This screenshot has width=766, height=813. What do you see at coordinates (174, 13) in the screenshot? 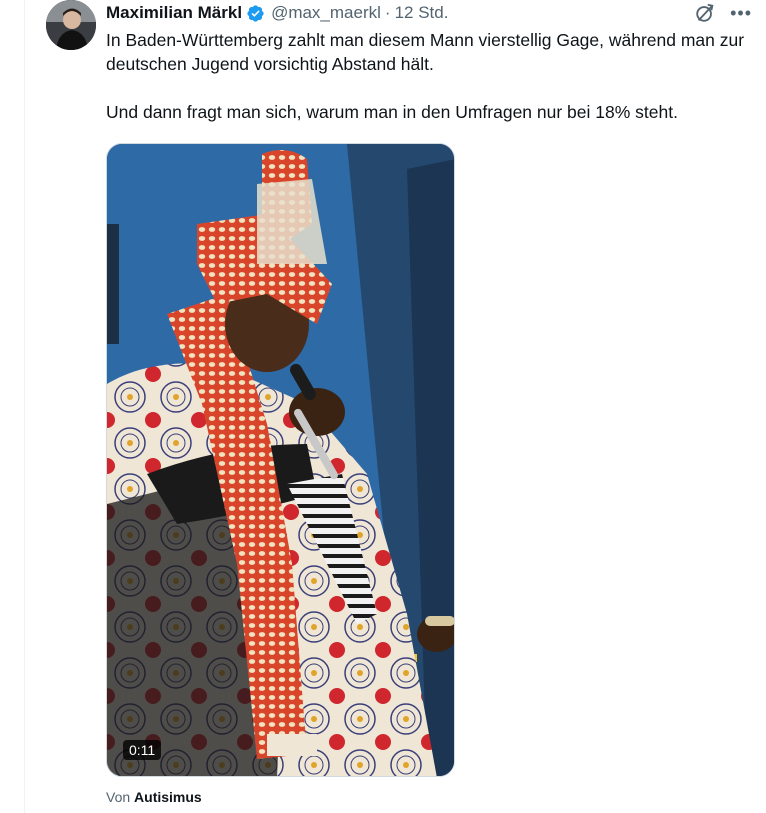
I see `author-name: Maximilian Märkl` at bounding box center [174, 13].